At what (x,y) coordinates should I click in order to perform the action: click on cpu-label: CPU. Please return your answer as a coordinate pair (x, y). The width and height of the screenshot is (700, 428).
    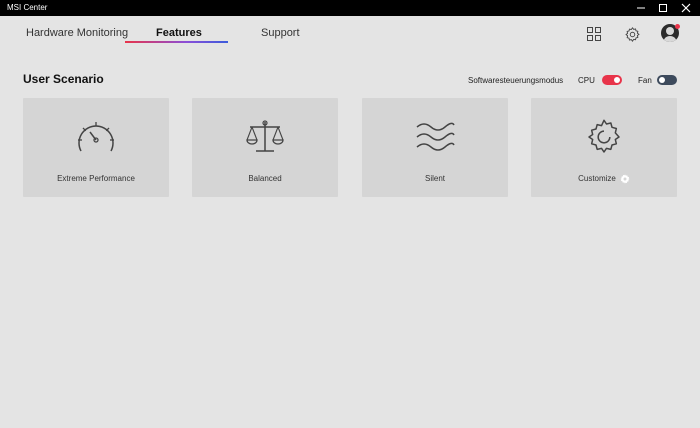
    Looking at the image, I should click on (586, 80).